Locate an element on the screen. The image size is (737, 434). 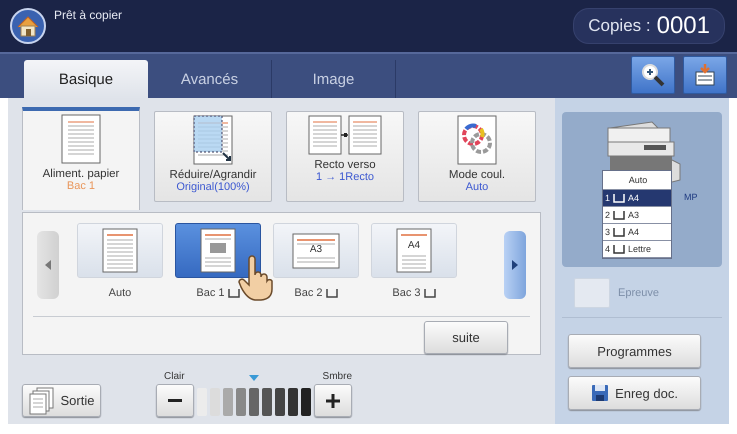
documents-icon is located at coordinates (41, 400).